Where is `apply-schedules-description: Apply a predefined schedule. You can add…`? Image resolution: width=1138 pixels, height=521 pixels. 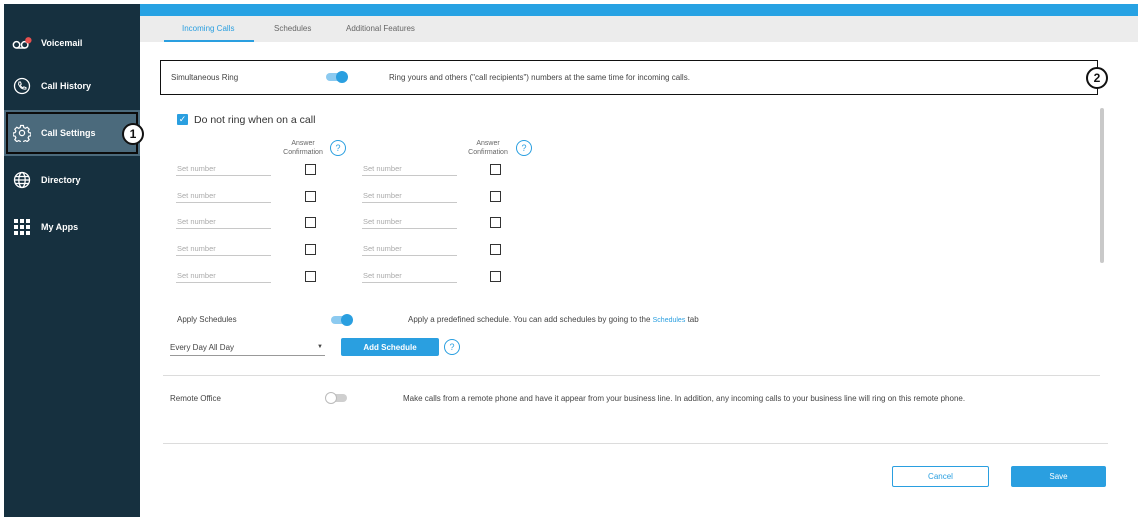 apply-schedules-description: Apply a predefined schedule. You can add… is located at coordinates (553, 319).